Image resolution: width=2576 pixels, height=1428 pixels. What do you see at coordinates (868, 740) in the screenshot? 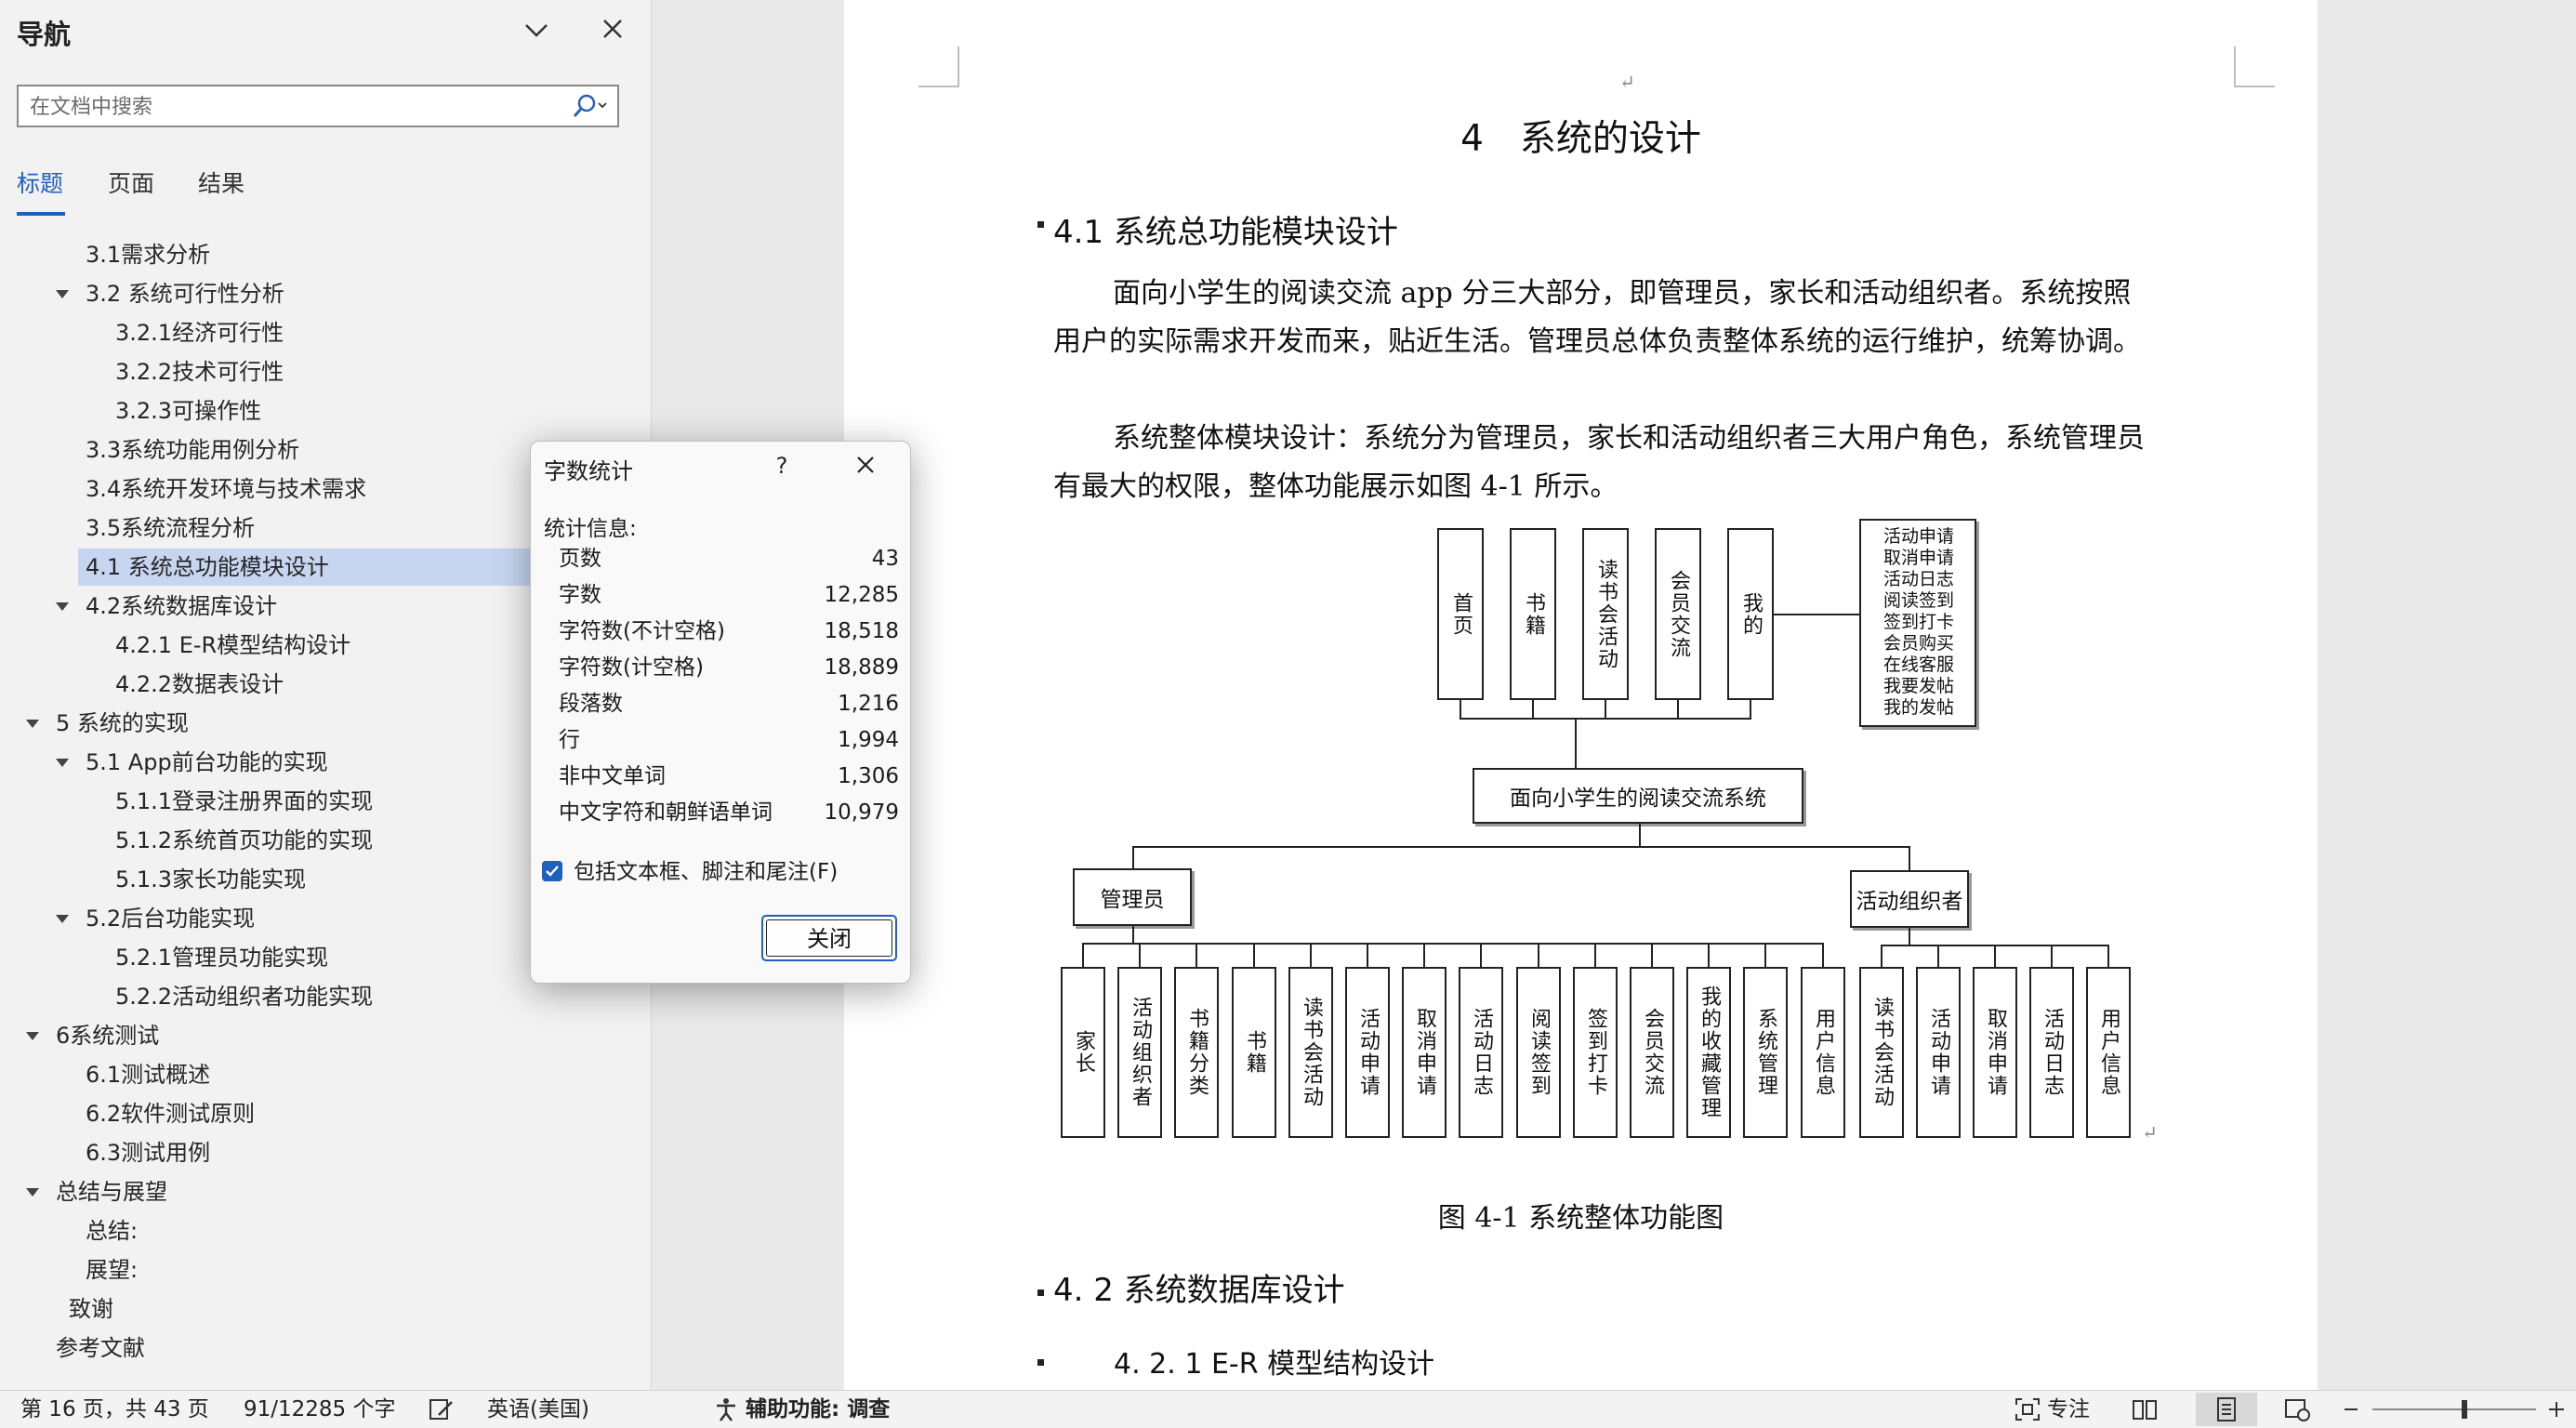
I see `stat-value: 1,994` at bounding box center [868, 740].